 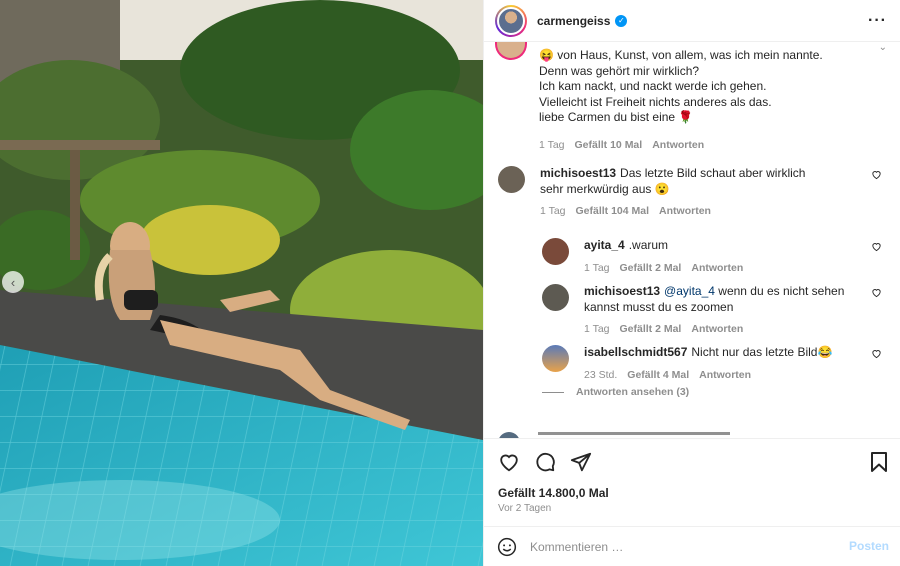 What do you see at coordinates (509, 462) in the screenshot?
I see `like-heart-icon` at bounding box center [509, 462].